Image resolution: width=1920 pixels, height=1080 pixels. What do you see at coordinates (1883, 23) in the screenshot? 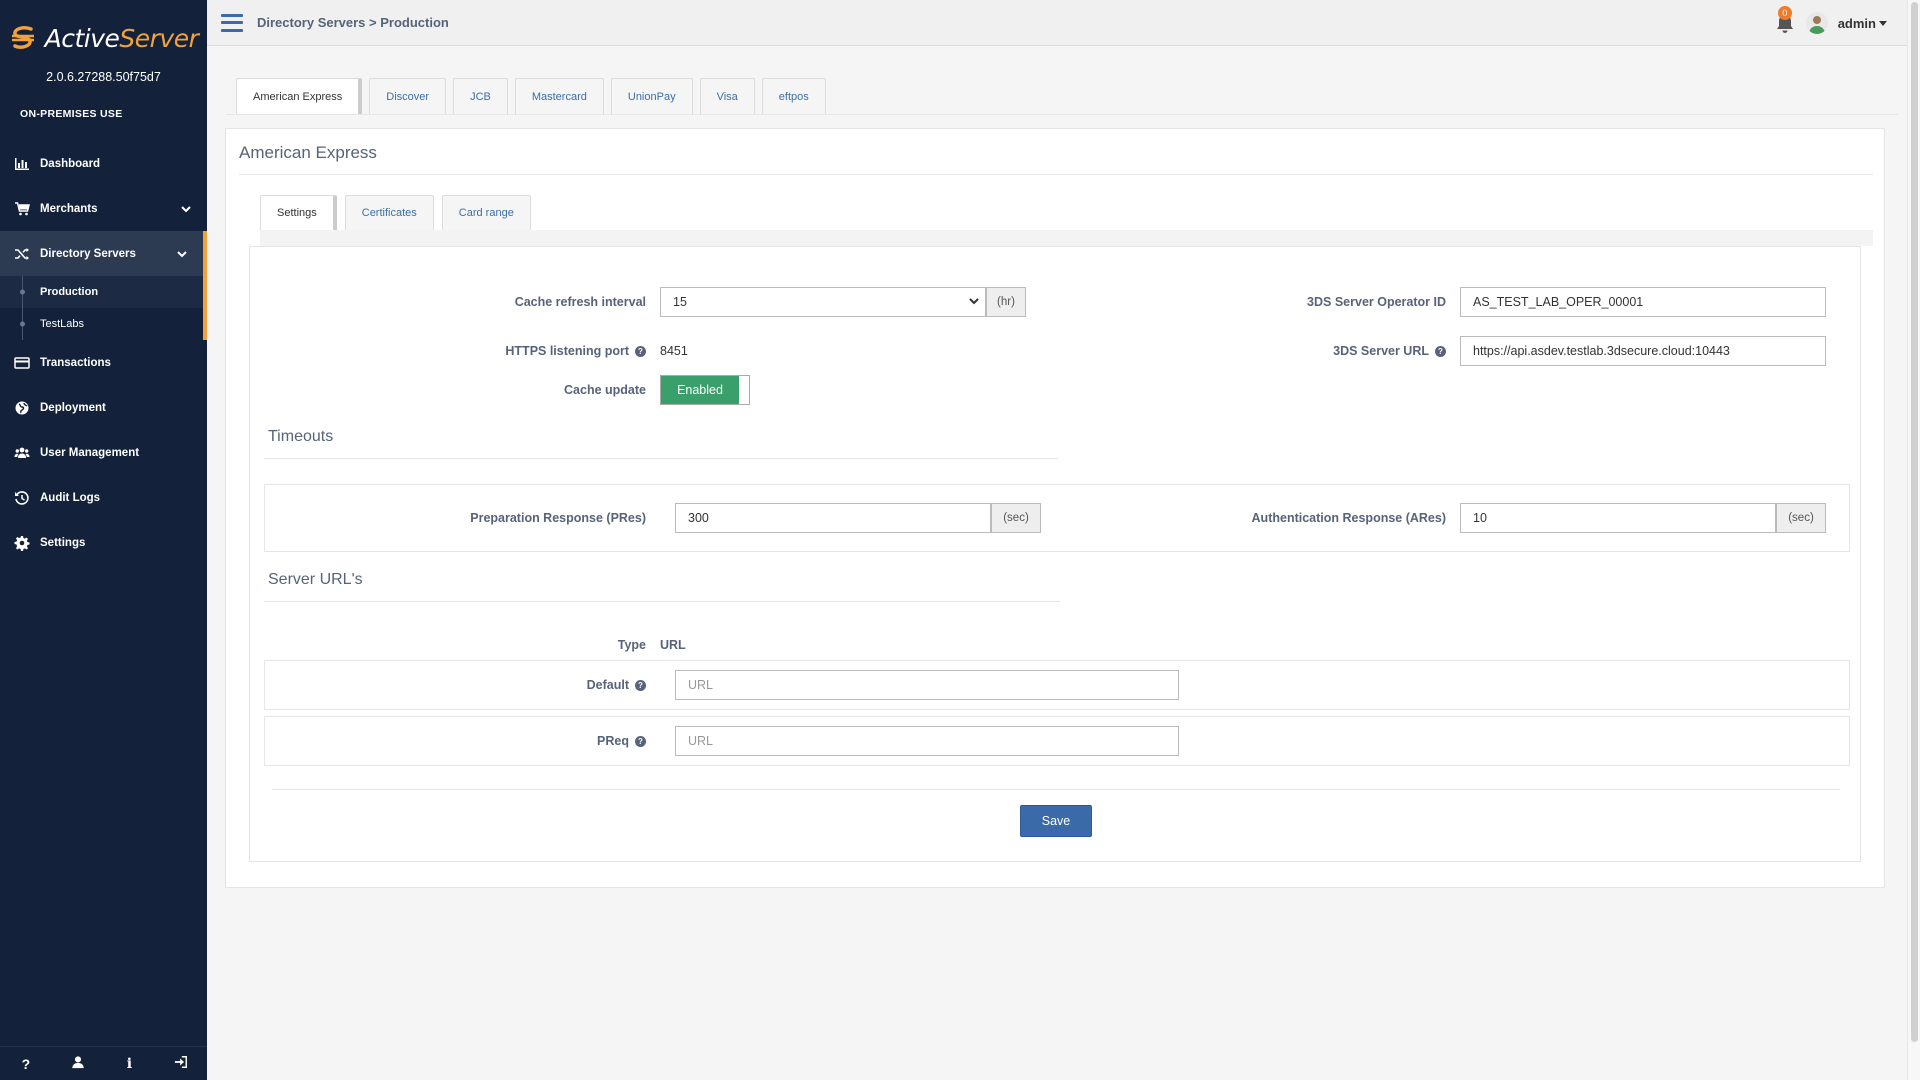
I see `caret-down-icon` at bounding box center [1883, 23].